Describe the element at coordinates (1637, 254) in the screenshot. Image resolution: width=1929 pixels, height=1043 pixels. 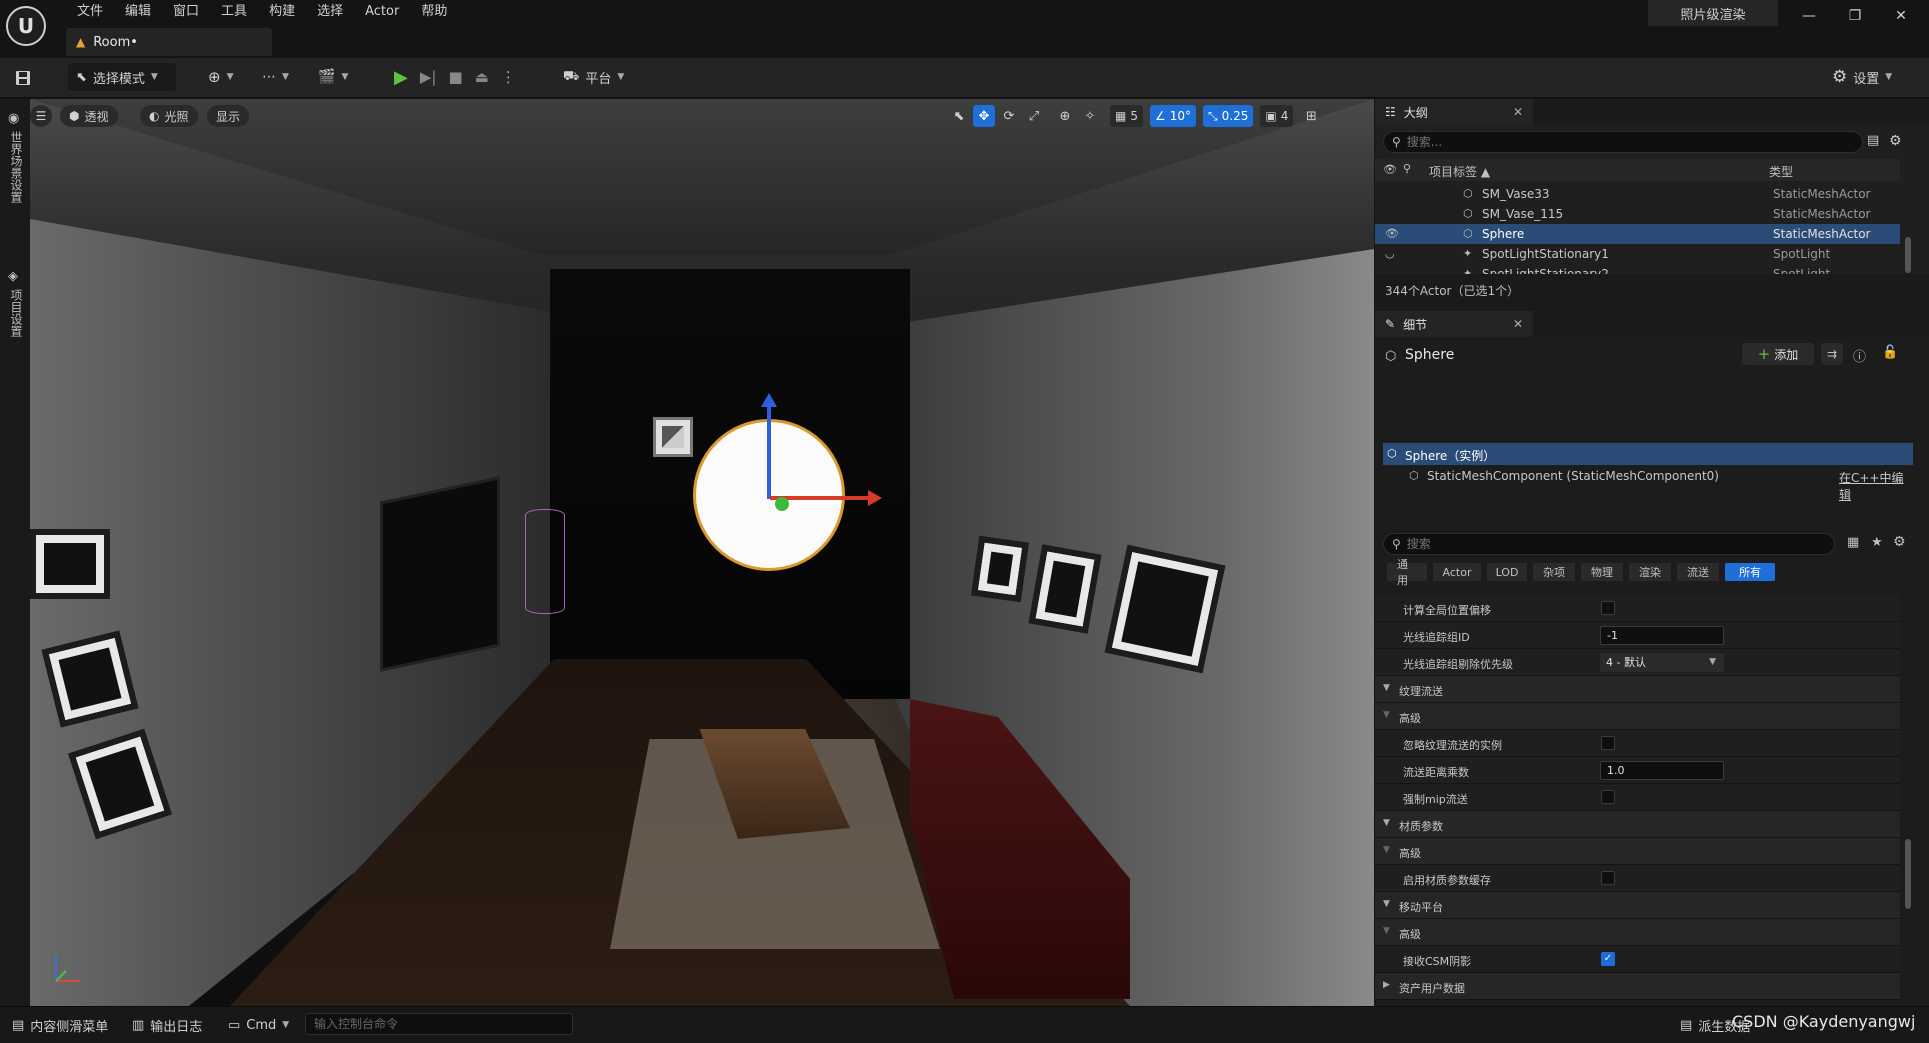
I see `outliner-row: ◡ ✦ SpotLightStationary1 SpotLight` at that location.